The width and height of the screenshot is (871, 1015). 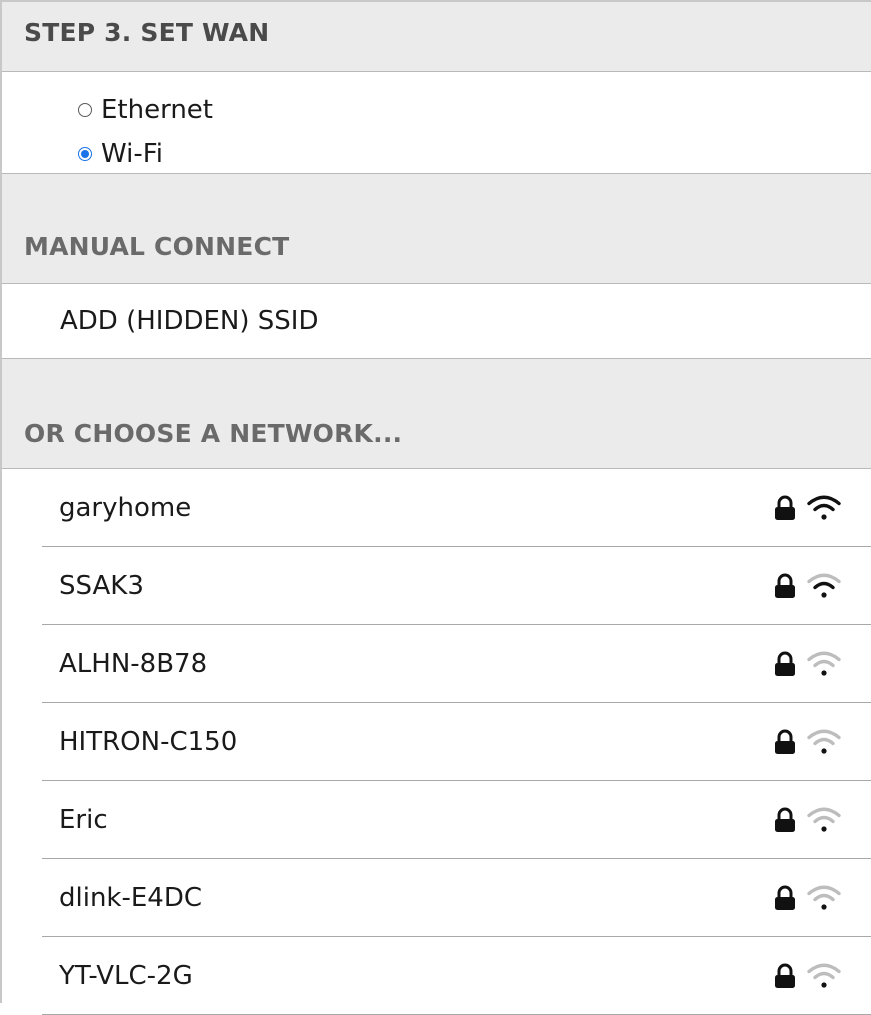 I want to click on network-ssid: ALHN-8B78, so click(x=133, y=663).